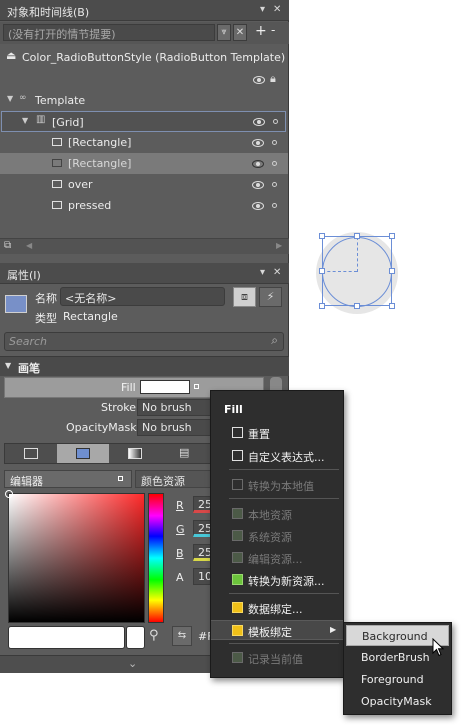  What do you see at coordinates (41, 119) in the screenshot?
I see `grid-icon: ▥` at bounding box center [41, 119].